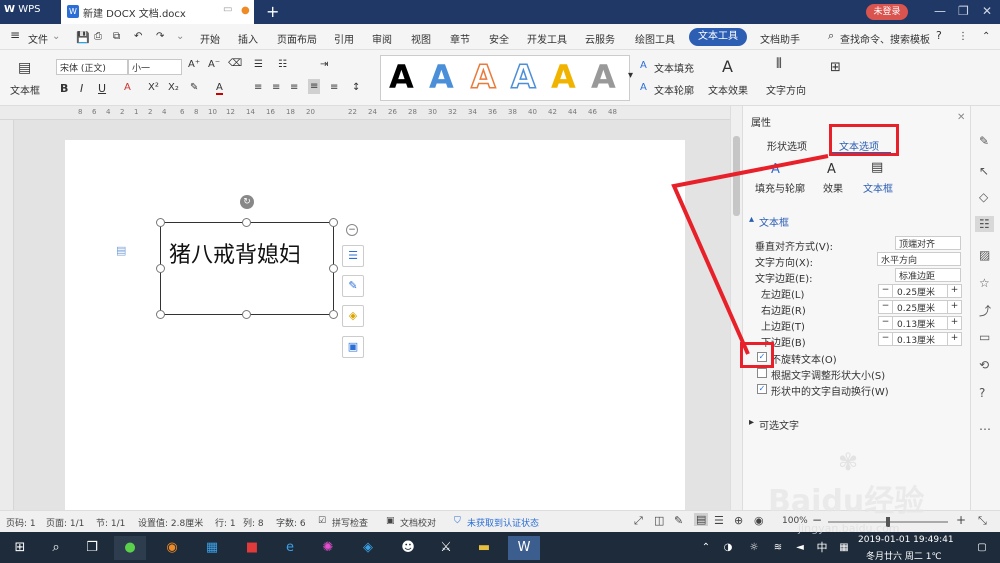 Image resolution: width=1000 pixels, height=563 pixels. I want to click on outline-view-icon: ☰, so click(719, 520).